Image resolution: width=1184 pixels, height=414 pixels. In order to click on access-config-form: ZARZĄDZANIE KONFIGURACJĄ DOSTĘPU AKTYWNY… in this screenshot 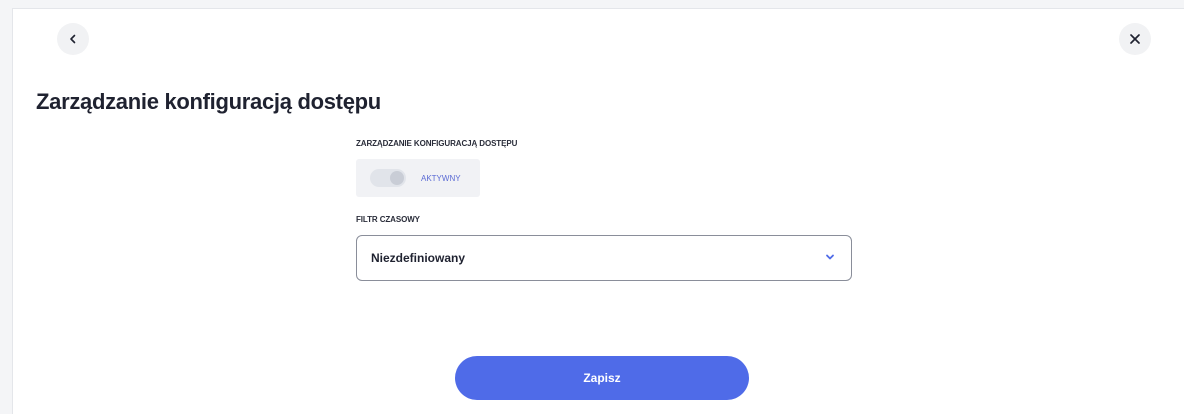, I will do `click(604, 210)`.